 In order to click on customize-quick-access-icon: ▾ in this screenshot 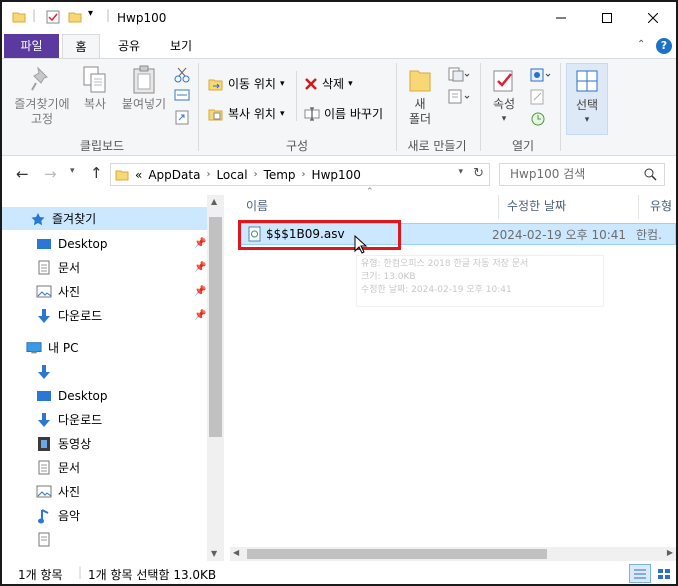, I will do `click(90, 13)`.